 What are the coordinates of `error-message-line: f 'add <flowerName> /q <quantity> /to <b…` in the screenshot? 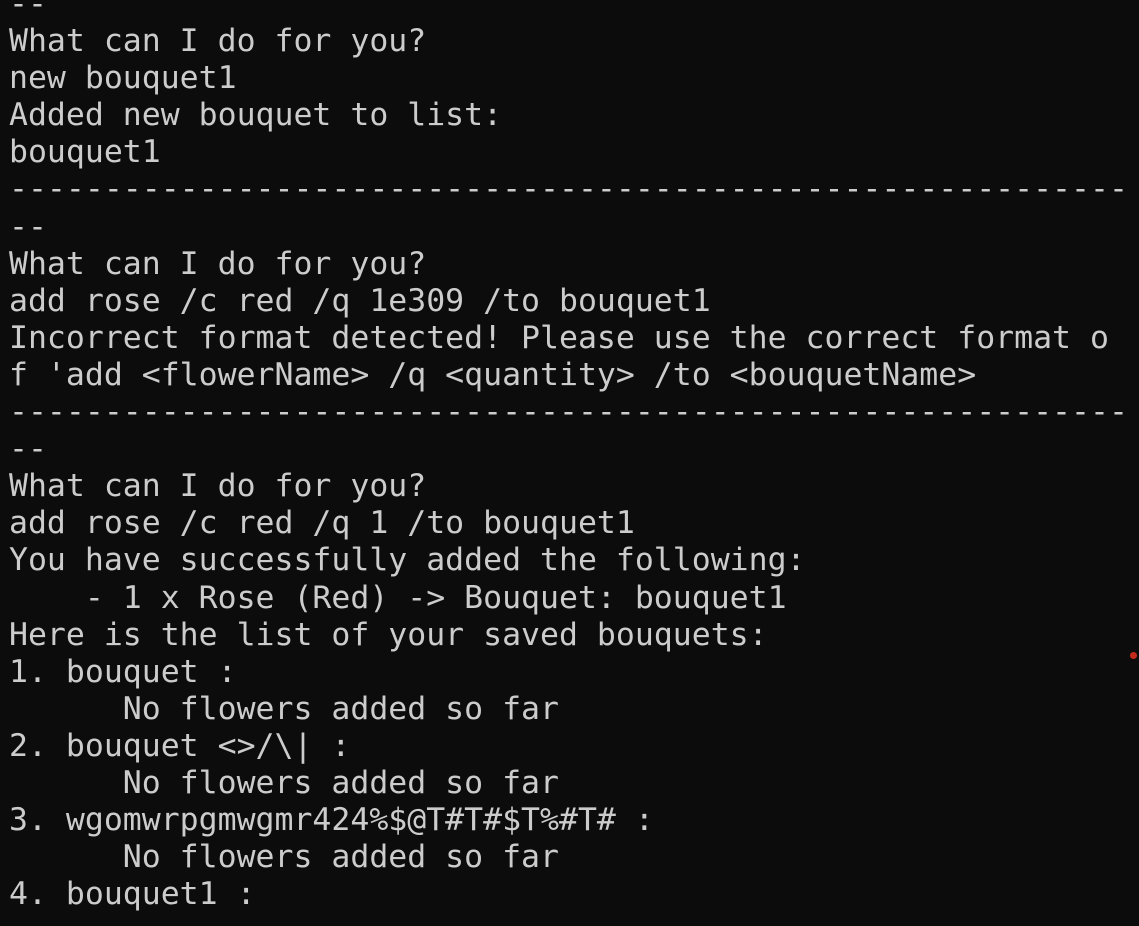 It's located at (493, 374).